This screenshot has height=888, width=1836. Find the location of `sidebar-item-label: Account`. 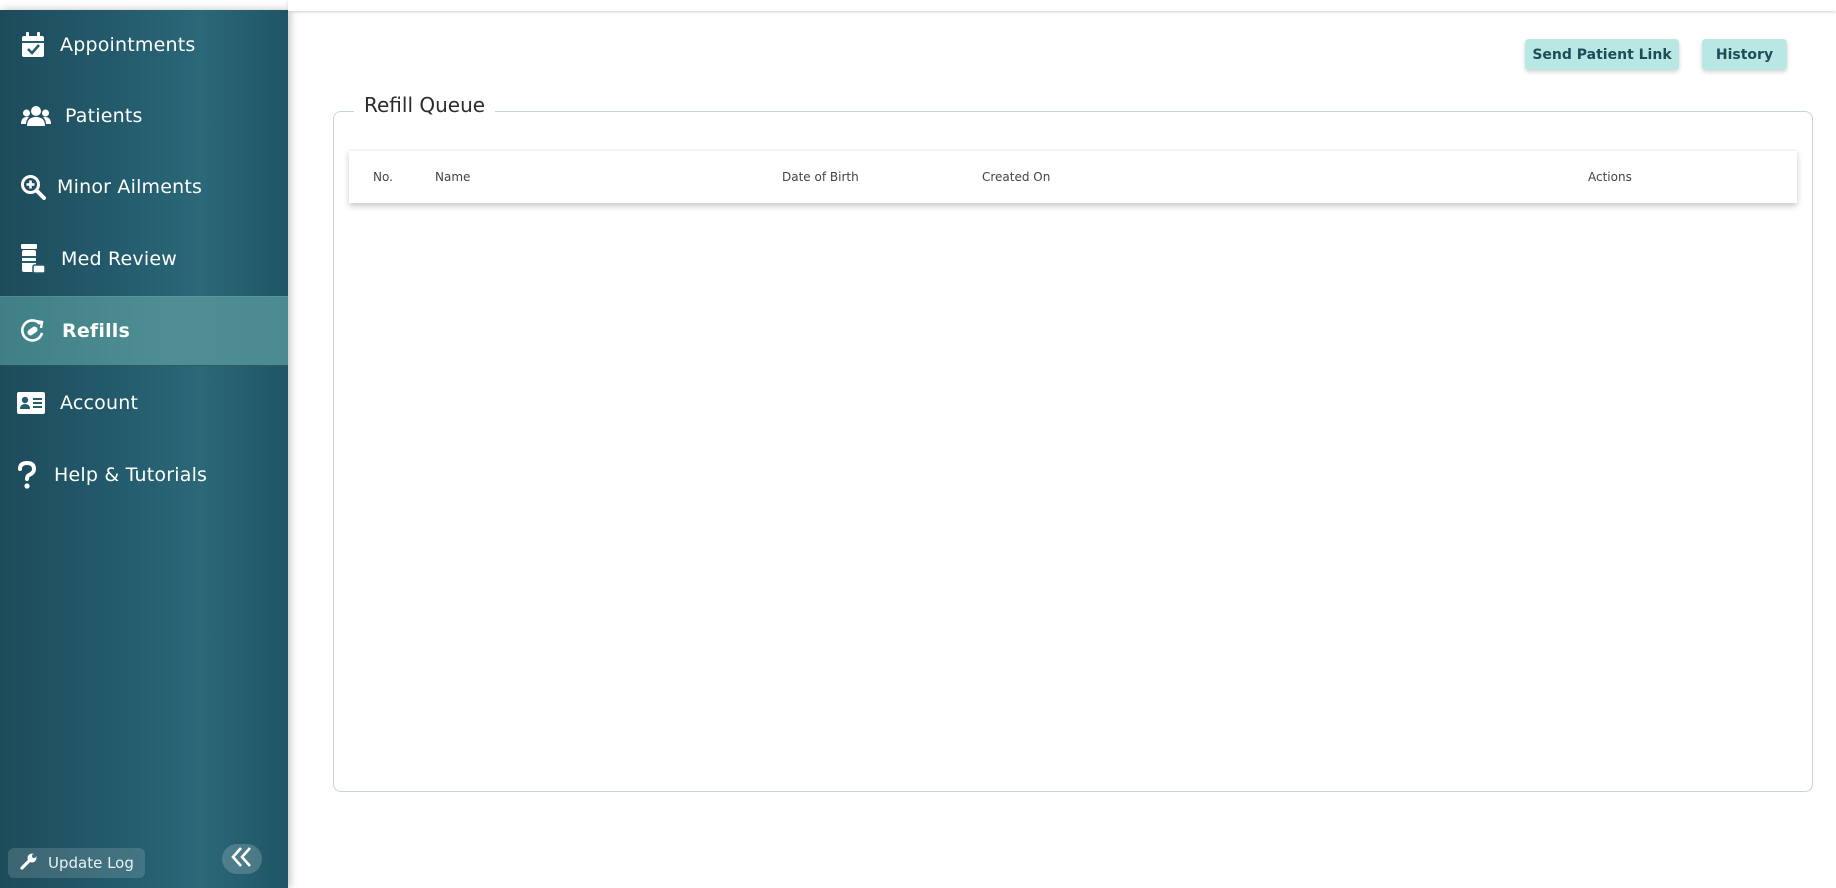

sidebar-item-label: Account is located at coordinates (99, 403).